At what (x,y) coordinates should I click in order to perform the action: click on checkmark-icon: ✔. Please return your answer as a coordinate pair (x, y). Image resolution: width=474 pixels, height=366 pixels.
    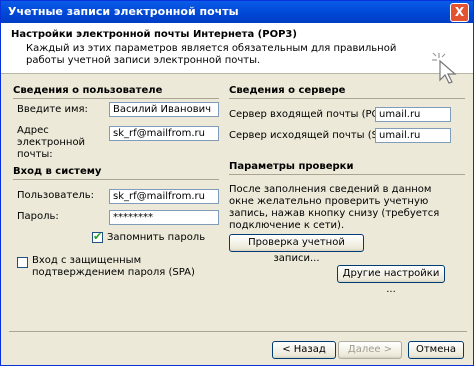
    Looking at the image, I should click on (98, 236).